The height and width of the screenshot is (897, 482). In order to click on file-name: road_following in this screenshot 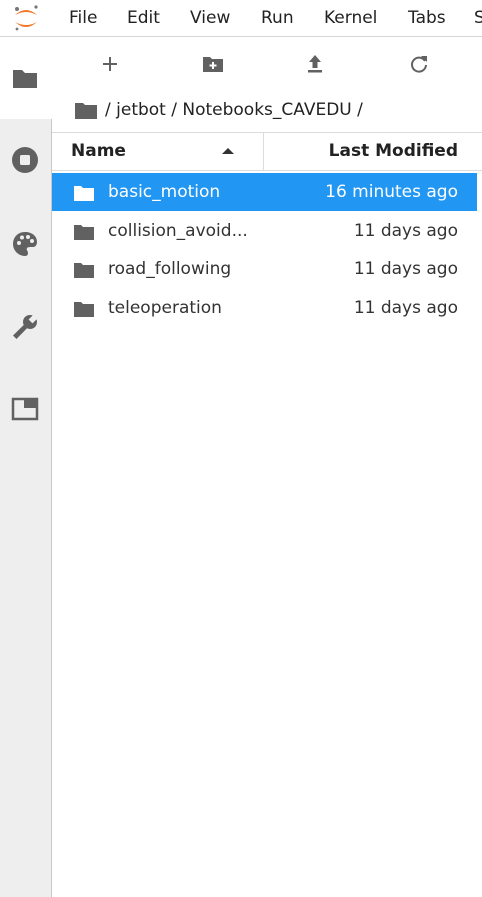, I will do `click(170, 269)`.